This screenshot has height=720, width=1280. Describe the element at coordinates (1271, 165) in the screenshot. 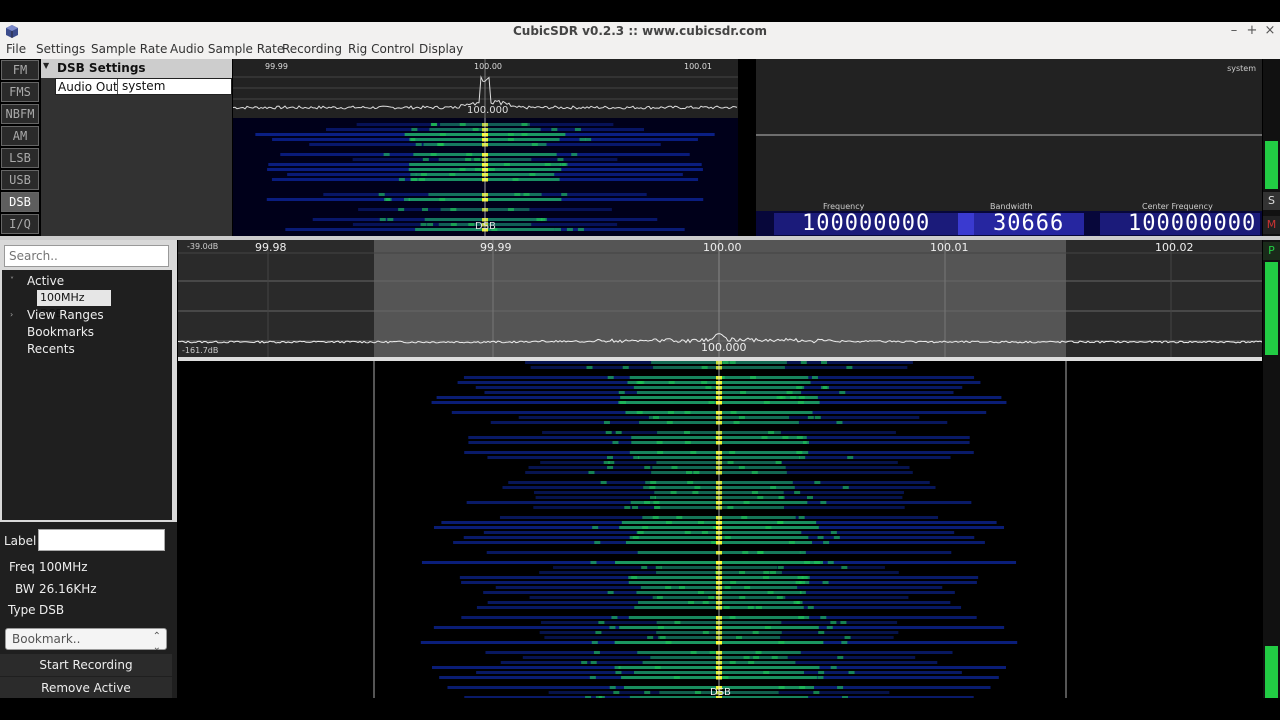

I see `meter-level-top` at that location.